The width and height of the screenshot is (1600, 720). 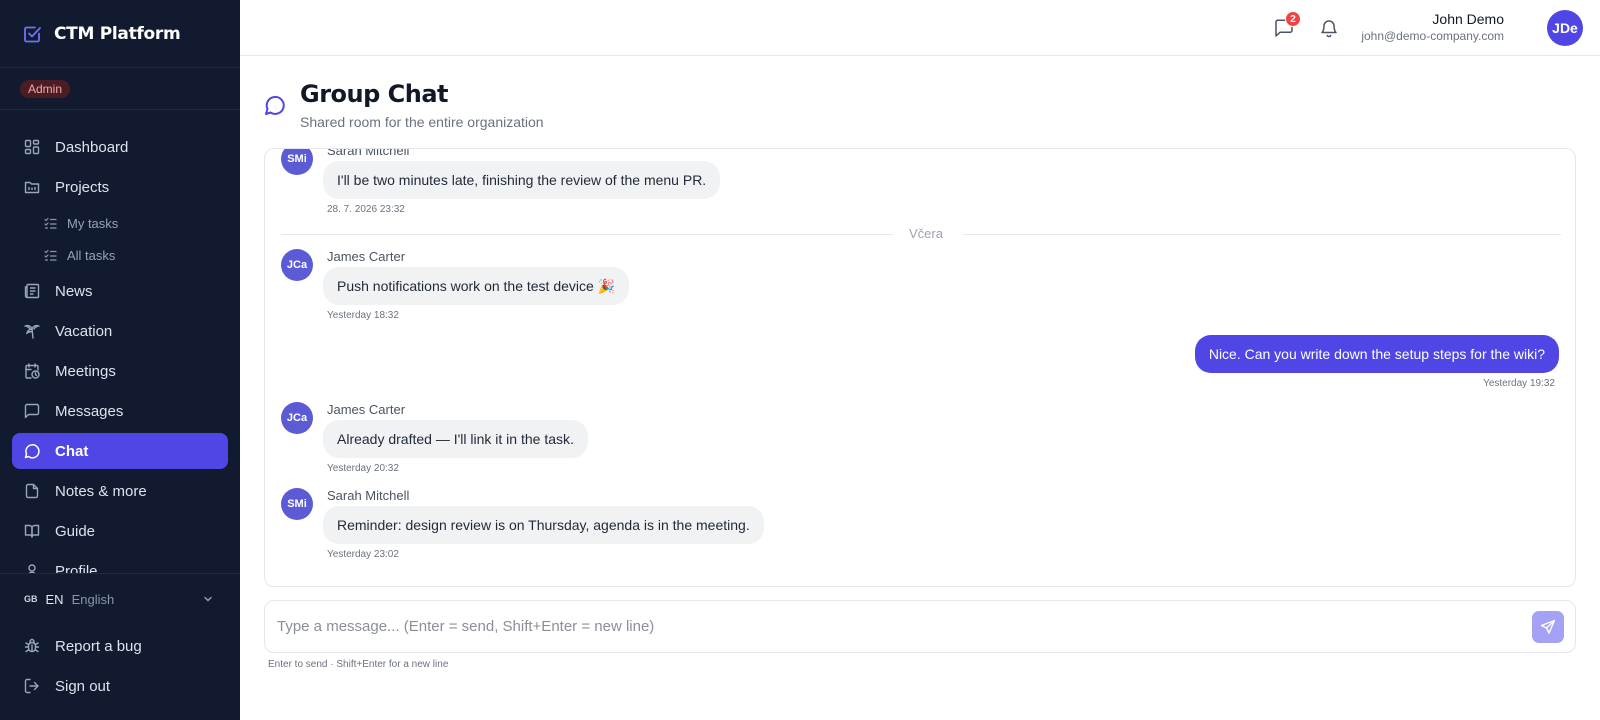 I want to click on sidebar-item-guide: Guide, so click(x=120, y=531).